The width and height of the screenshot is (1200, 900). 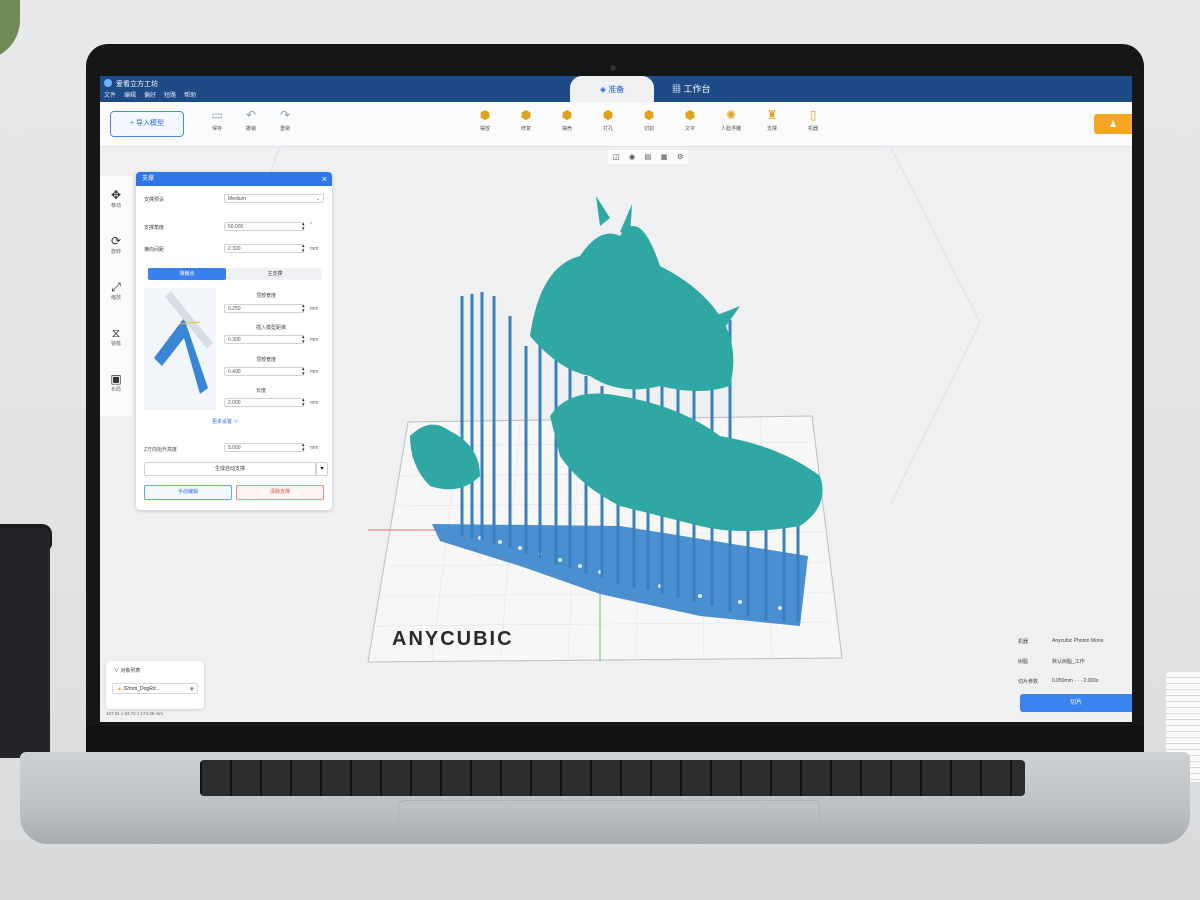 I want to click on machine-button: ▯ 机器, so click(x=813, y=119).